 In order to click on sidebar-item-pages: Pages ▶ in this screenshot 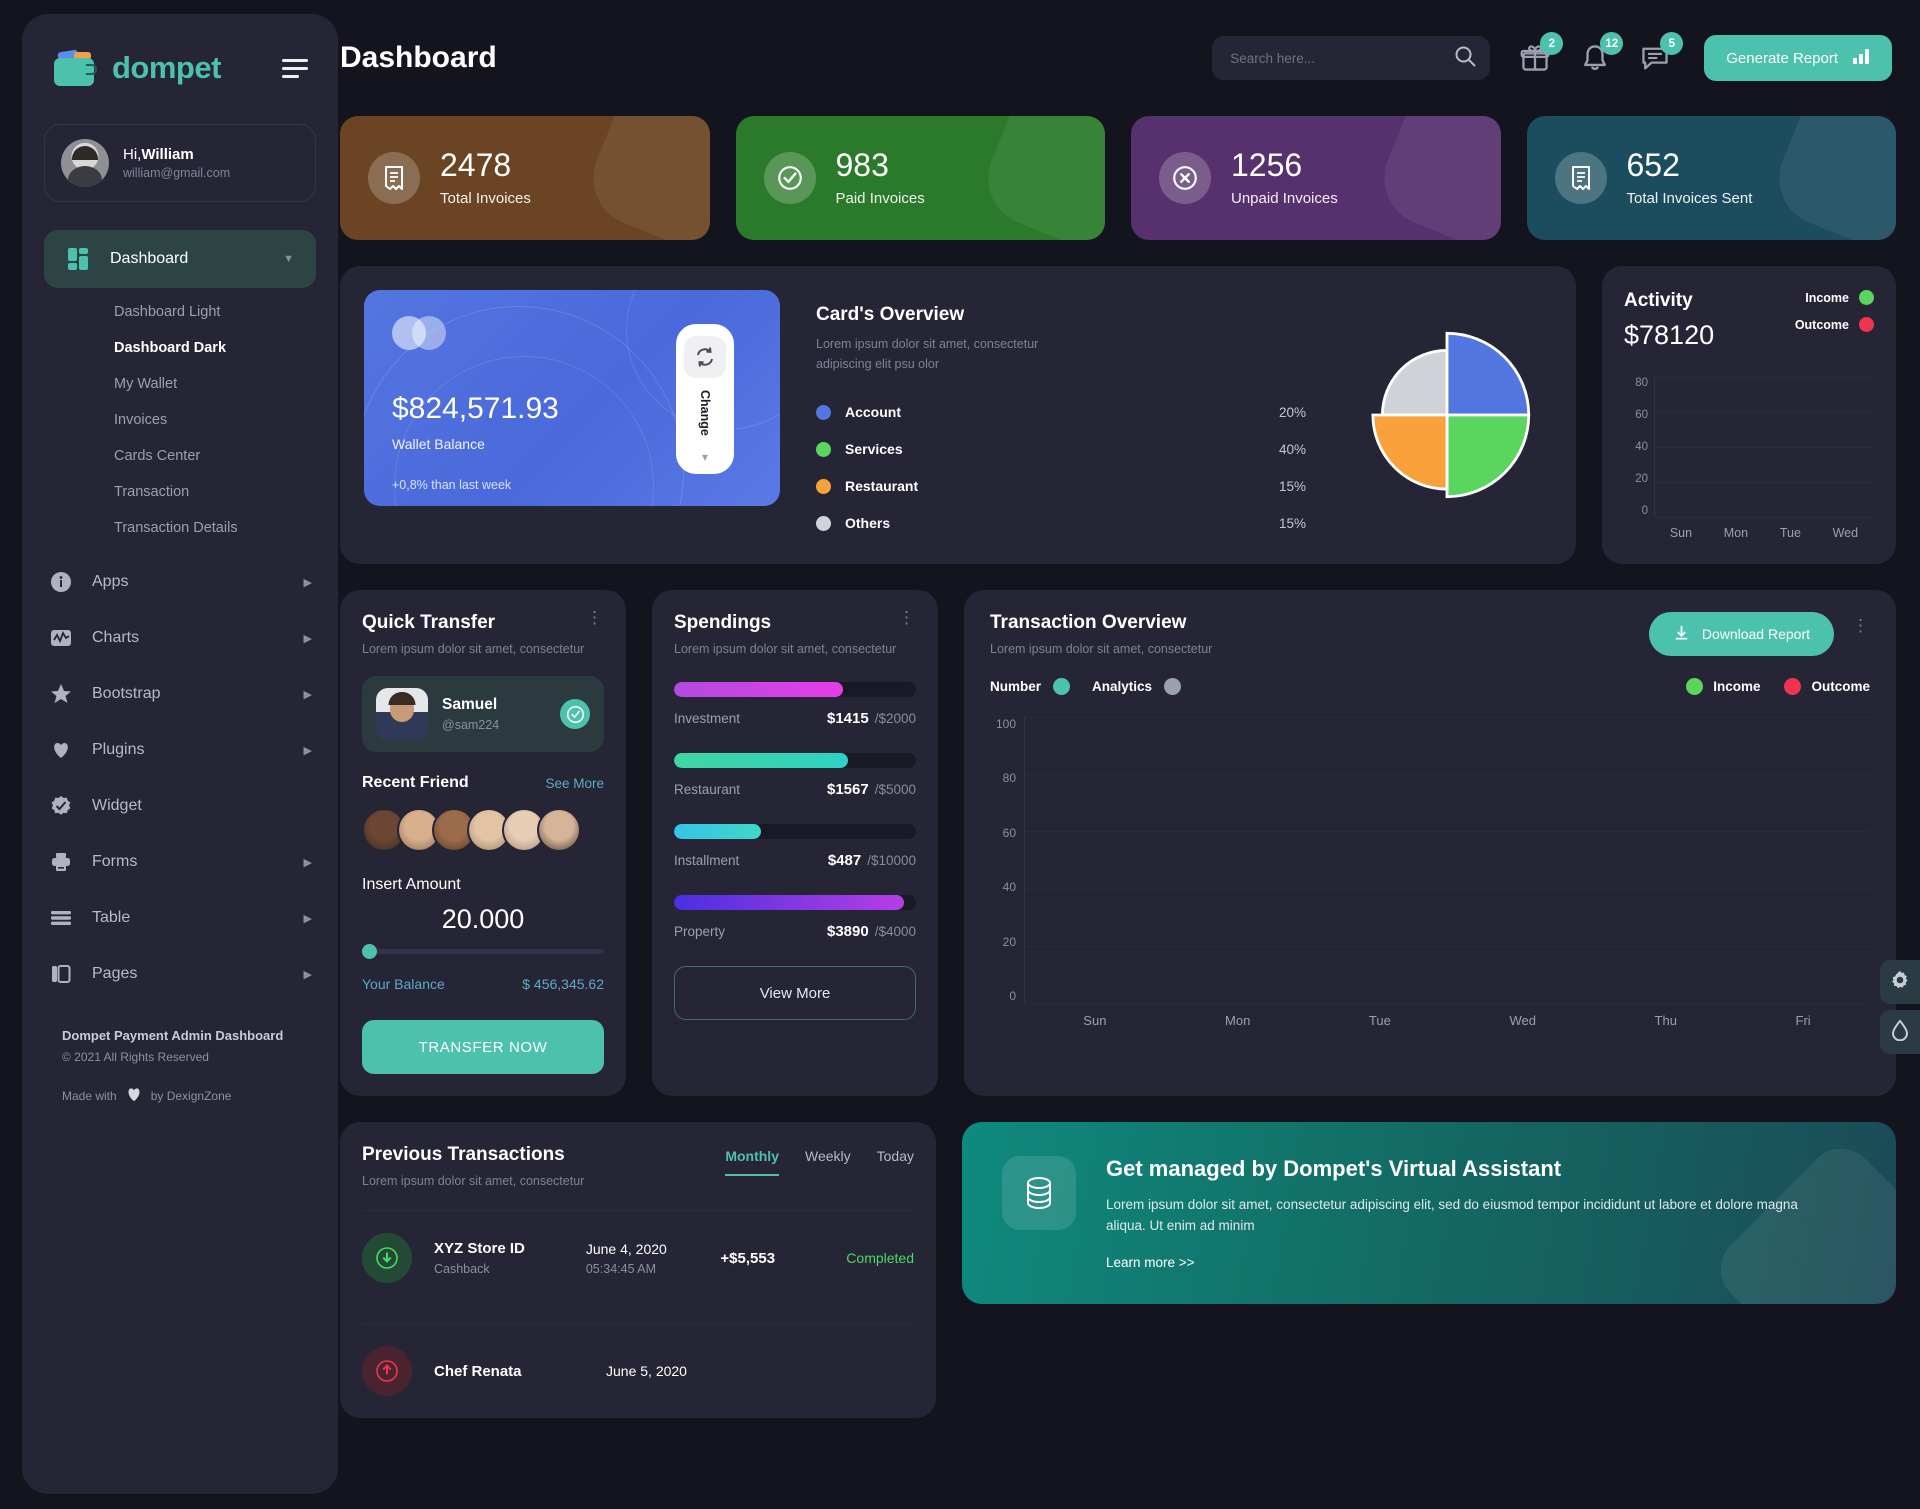, I will do `click(180, 974)`.